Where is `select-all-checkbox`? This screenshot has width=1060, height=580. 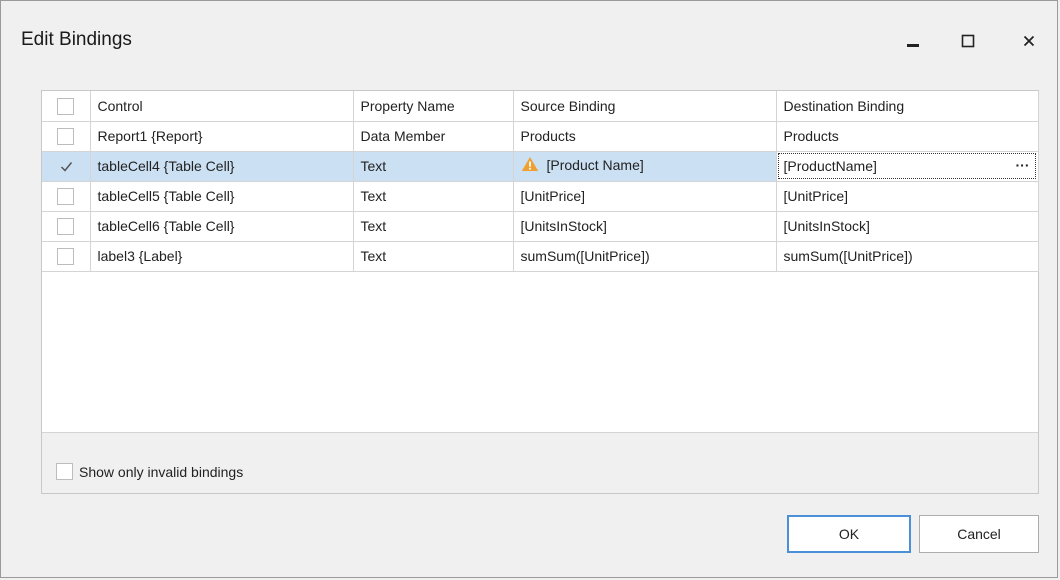 select-all-checkbox is located at coordinates (66, 106).